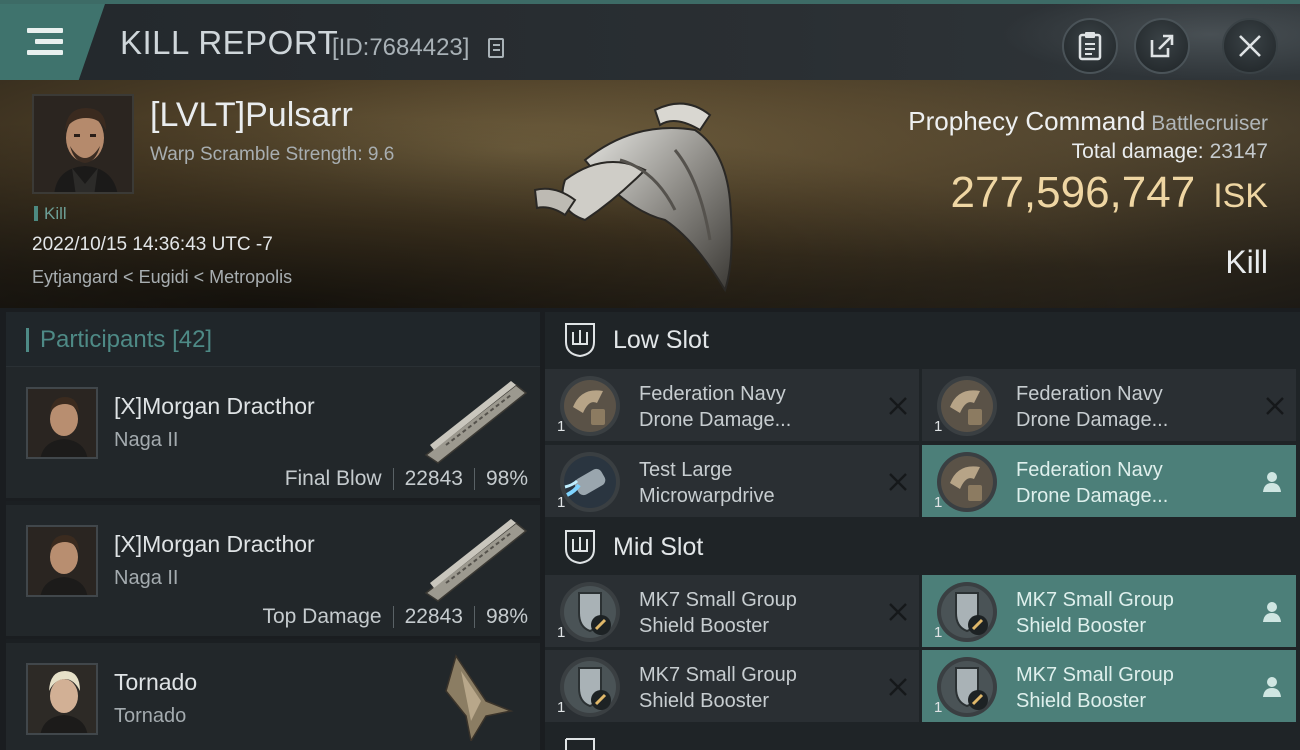 Image resolution: width=1300 pixels, height=750 pixels. Describe the element at coordinates (273, 339) in the screenshot. I see `participants-header: Participants [42]` at that location.